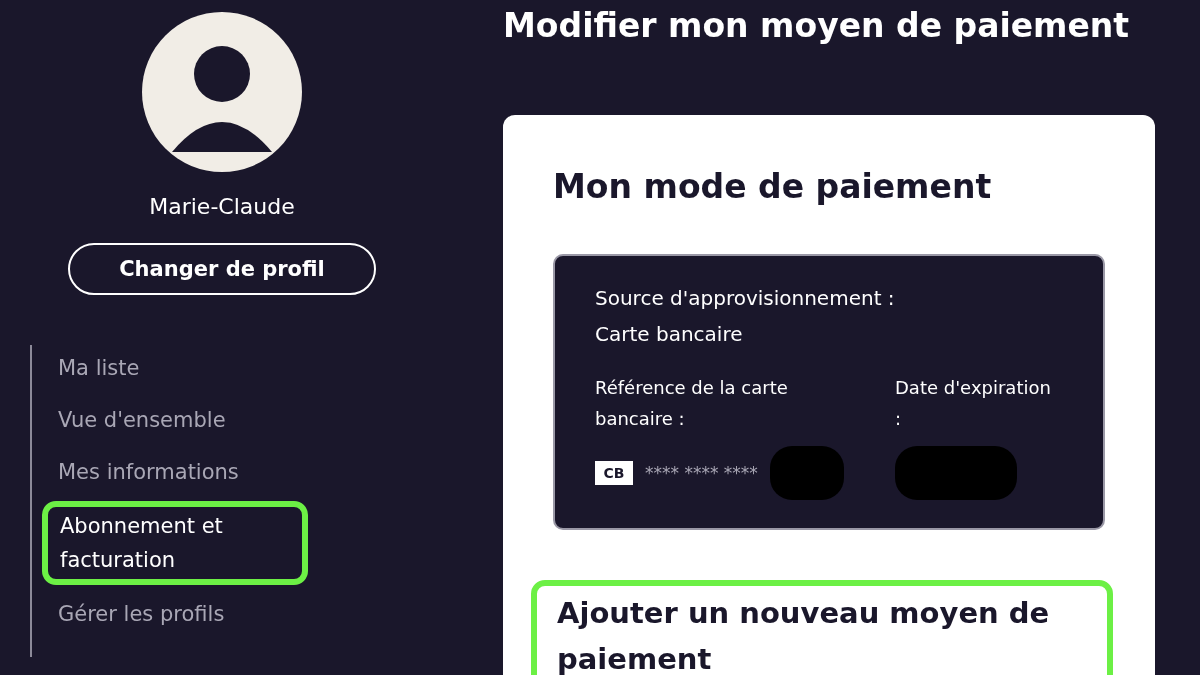 The width and height of the screenshot is (1200, 675). I want to click on nav-item: Gérer les profils, so click(264, 614).